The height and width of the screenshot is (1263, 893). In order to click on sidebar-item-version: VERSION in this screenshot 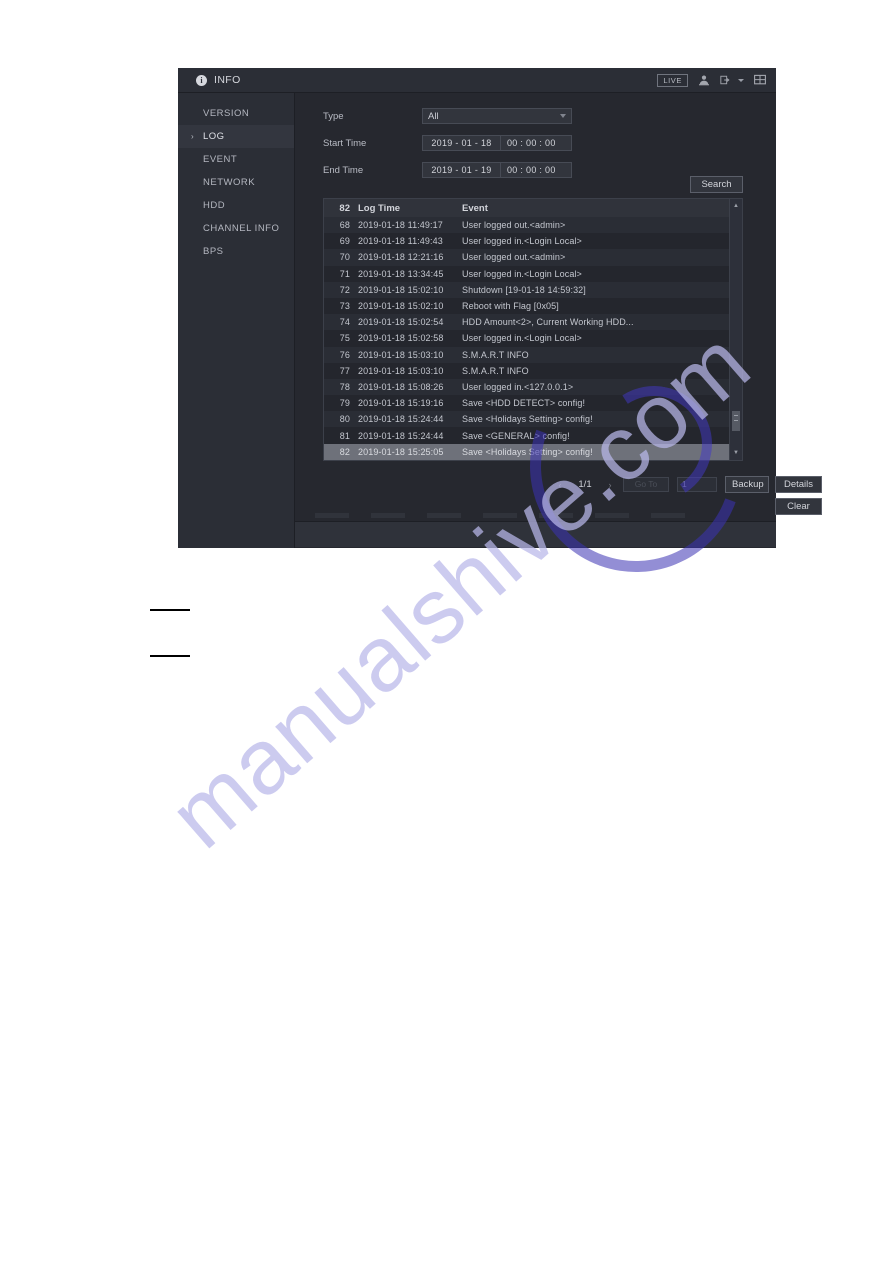, I will do `click(236, 113)`.